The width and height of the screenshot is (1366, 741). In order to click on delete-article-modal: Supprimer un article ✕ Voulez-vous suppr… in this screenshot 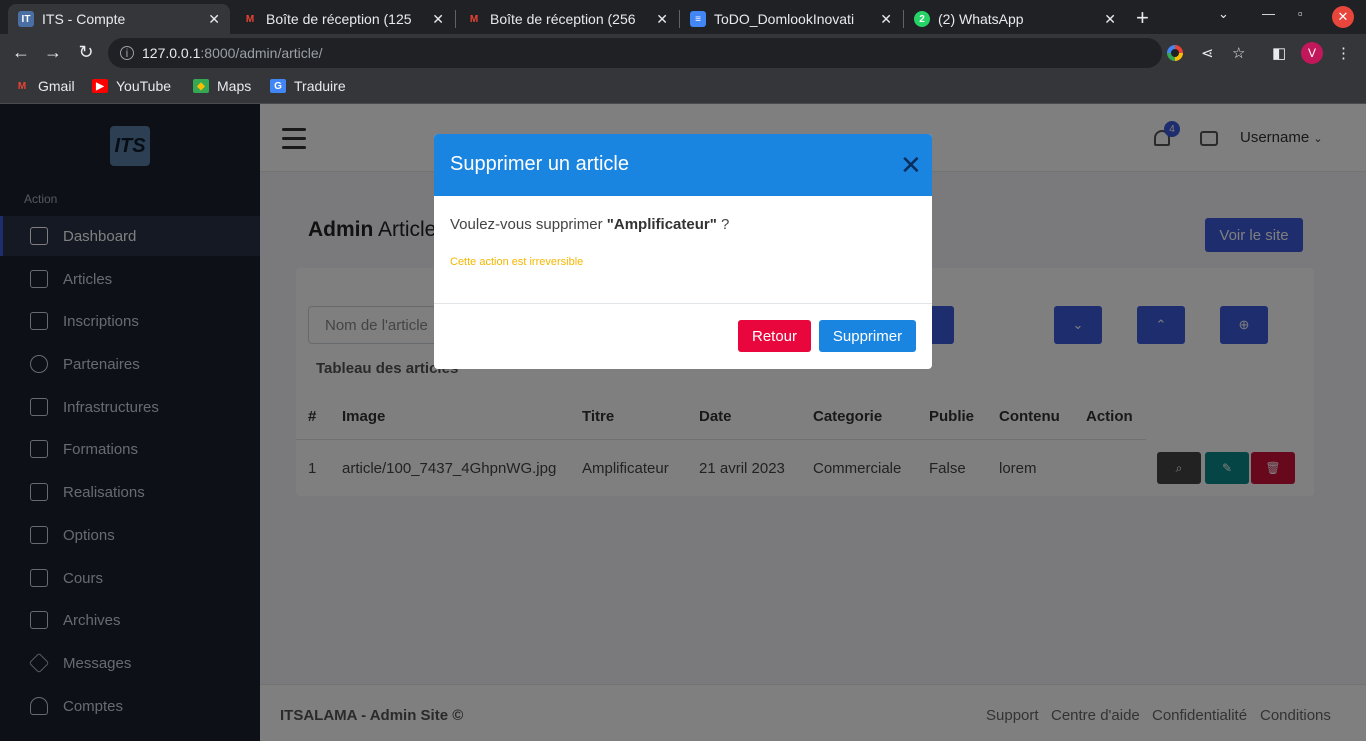, I will do `click(683, 251)`.